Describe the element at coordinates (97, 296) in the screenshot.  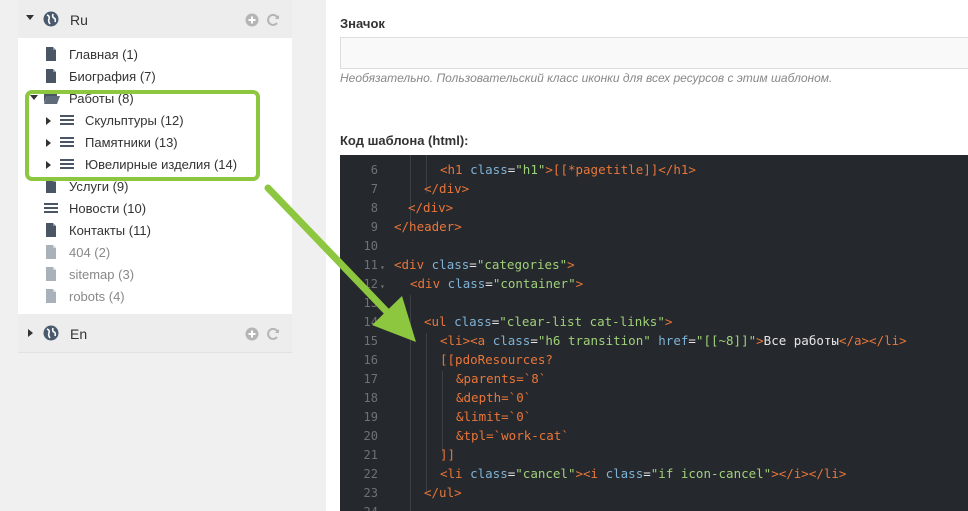
I see `tree-node-label: robots (4)` at that location.